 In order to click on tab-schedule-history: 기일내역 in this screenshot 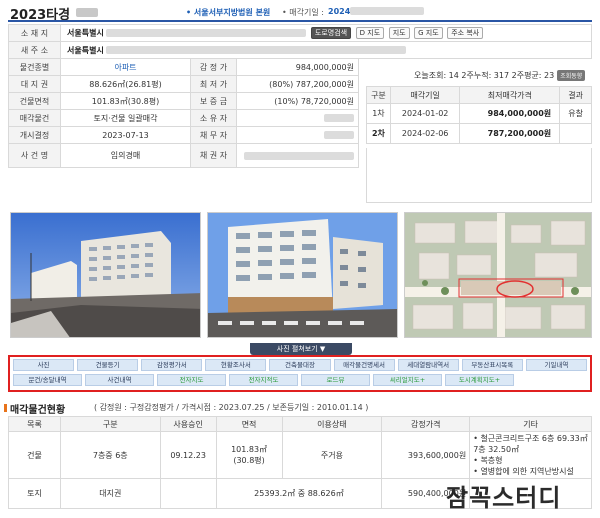, I will do `click(556, 365)`.